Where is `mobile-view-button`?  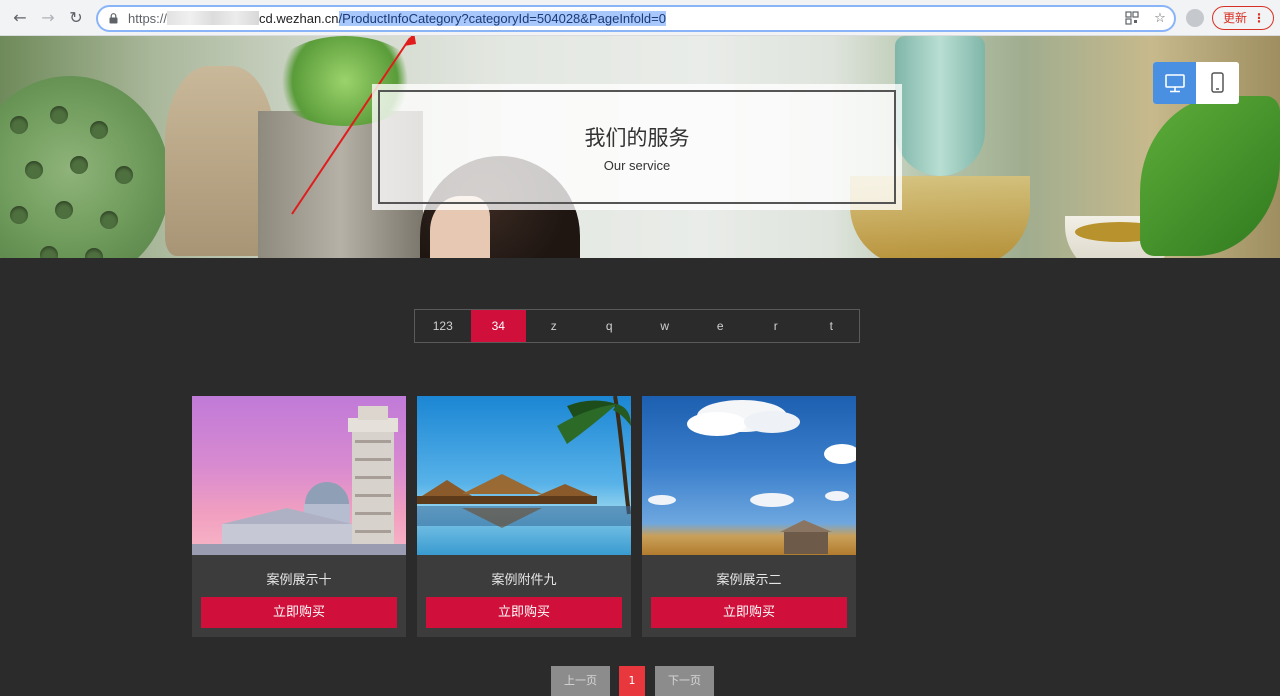 mobile-view-button is located at coordinates (1217, 83).